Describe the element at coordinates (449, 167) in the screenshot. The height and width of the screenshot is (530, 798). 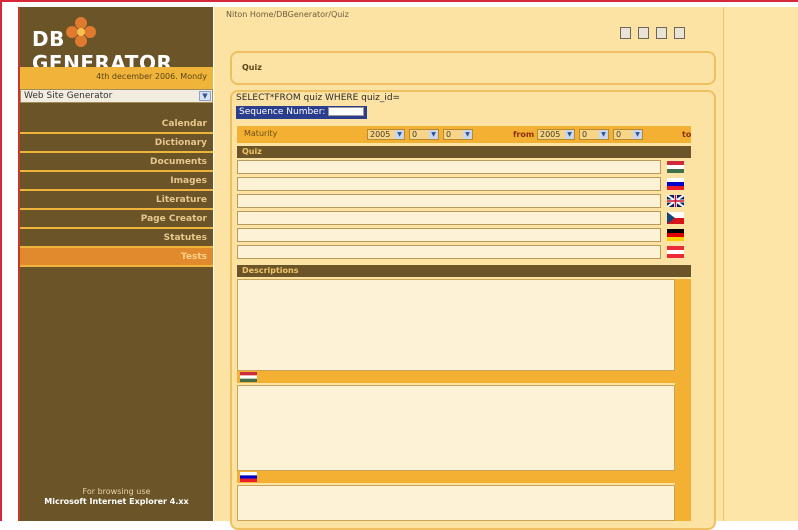
I see `quiz-input-hungarian` at that location.